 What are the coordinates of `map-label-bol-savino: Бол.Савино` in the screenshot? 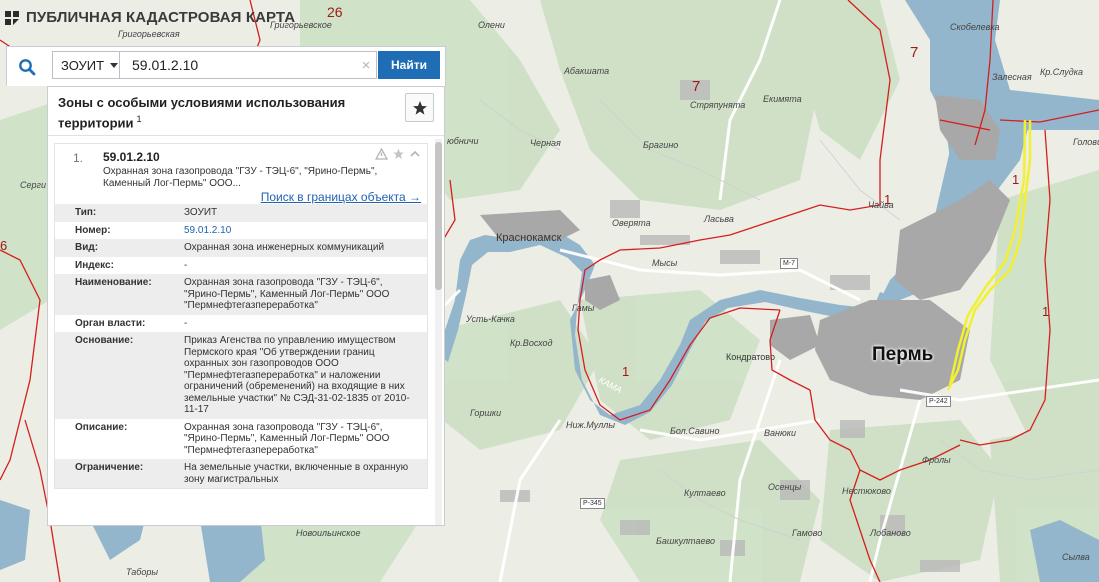 It's located at (695, 431).